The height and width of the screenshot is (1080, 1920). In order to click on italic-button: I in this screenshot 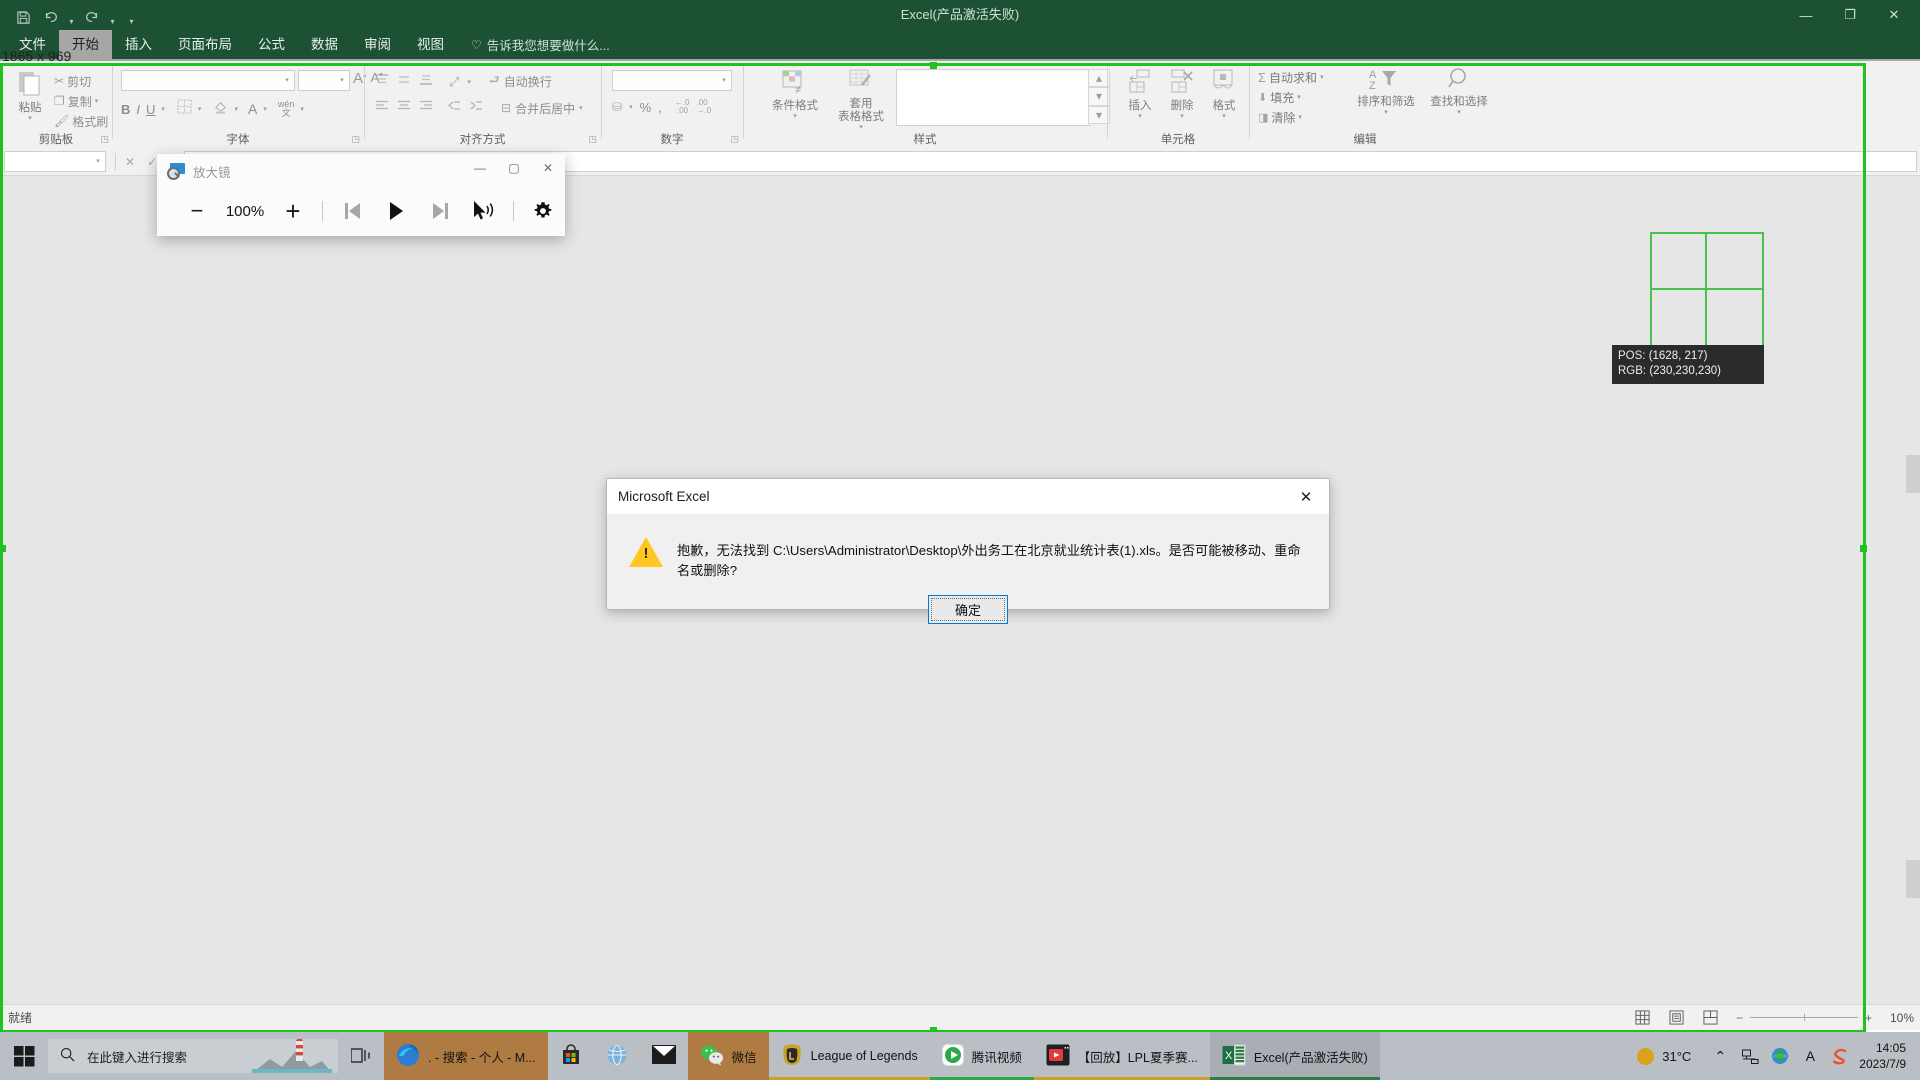, I will do `click(138, 109)`.